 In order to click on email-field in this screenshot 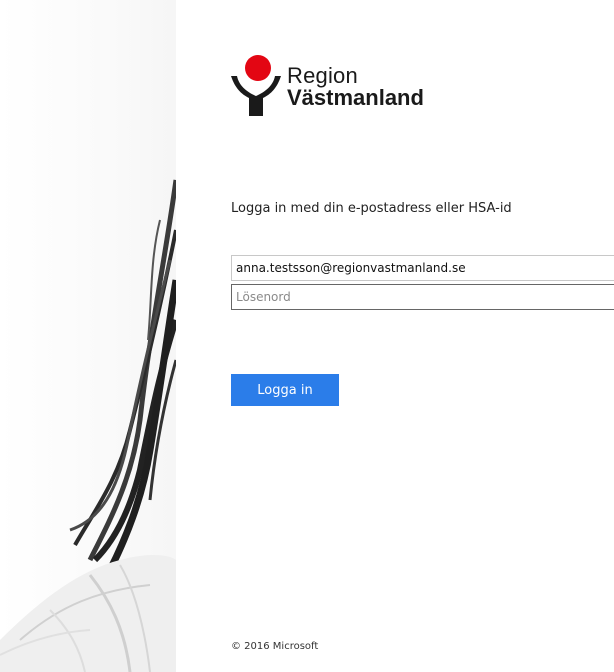, I will do `click(422, 268)`.